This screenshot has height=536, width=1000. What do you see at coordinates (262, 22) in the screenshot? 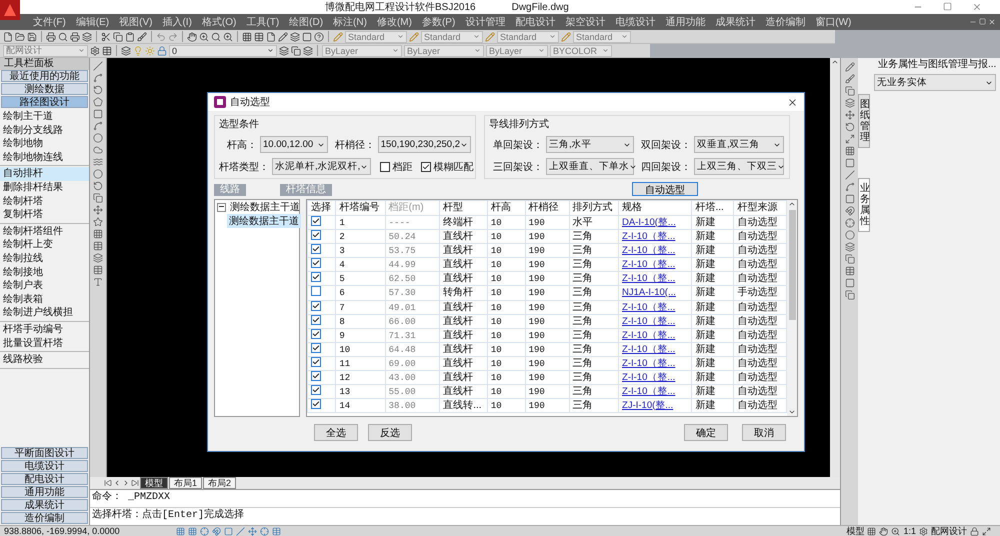
I see `menu-item: 工具(T)` at bounding box center [262, 22].